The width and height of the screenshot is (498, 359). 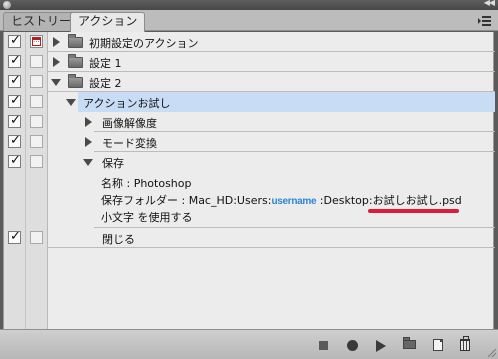 I want to click on actions-toolbar, so click(x=249, y=344).